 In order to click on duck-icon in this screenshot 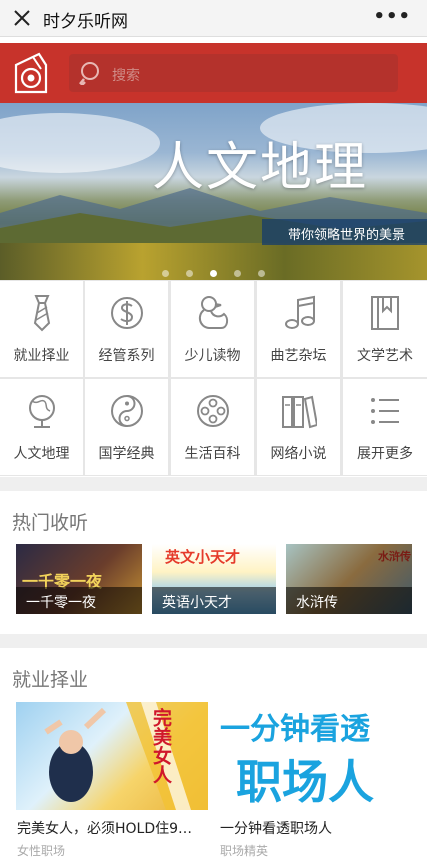, I will do `click(213, 312)`.